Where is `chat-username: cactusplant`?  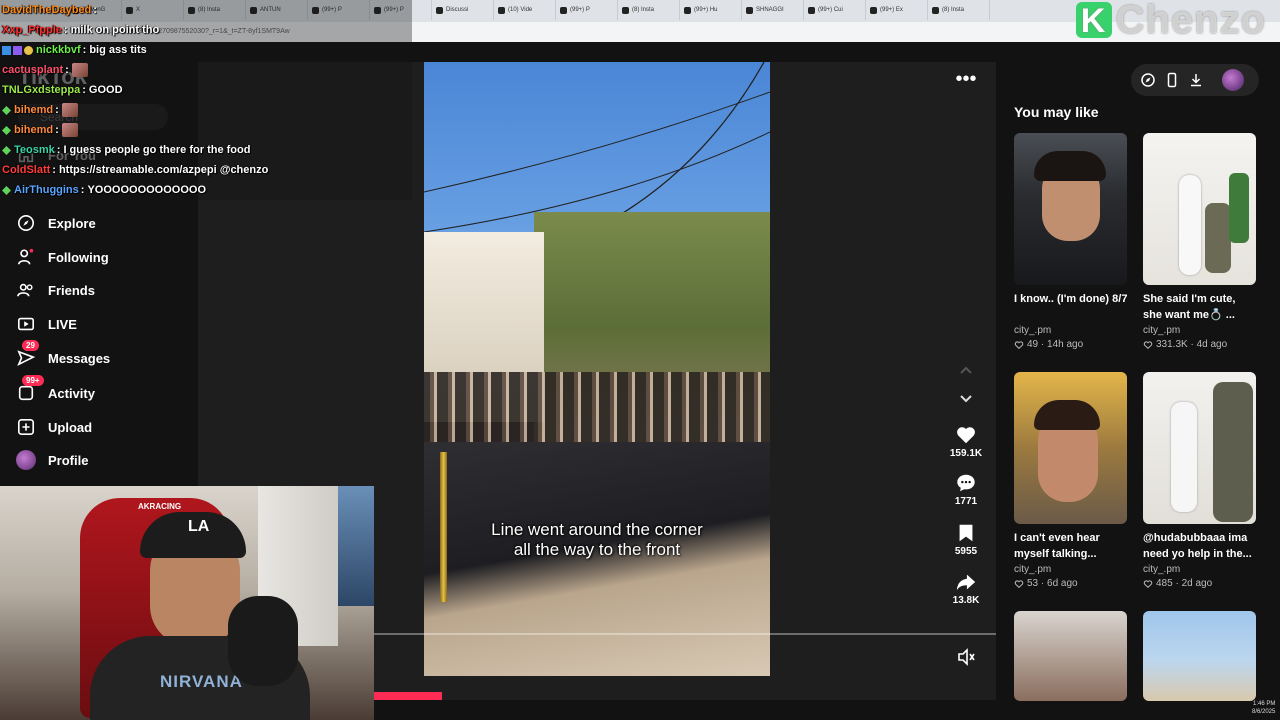 chat-username: cactusplant is located at coordinates (32, 70).